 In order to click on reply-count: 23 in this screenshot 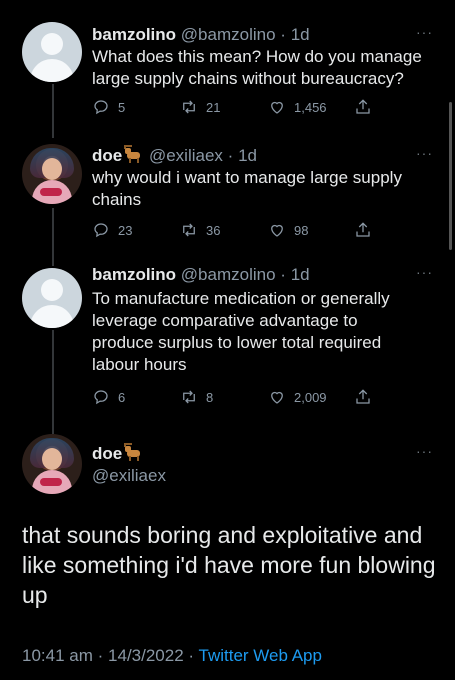, I will do `click(125, 230)`.